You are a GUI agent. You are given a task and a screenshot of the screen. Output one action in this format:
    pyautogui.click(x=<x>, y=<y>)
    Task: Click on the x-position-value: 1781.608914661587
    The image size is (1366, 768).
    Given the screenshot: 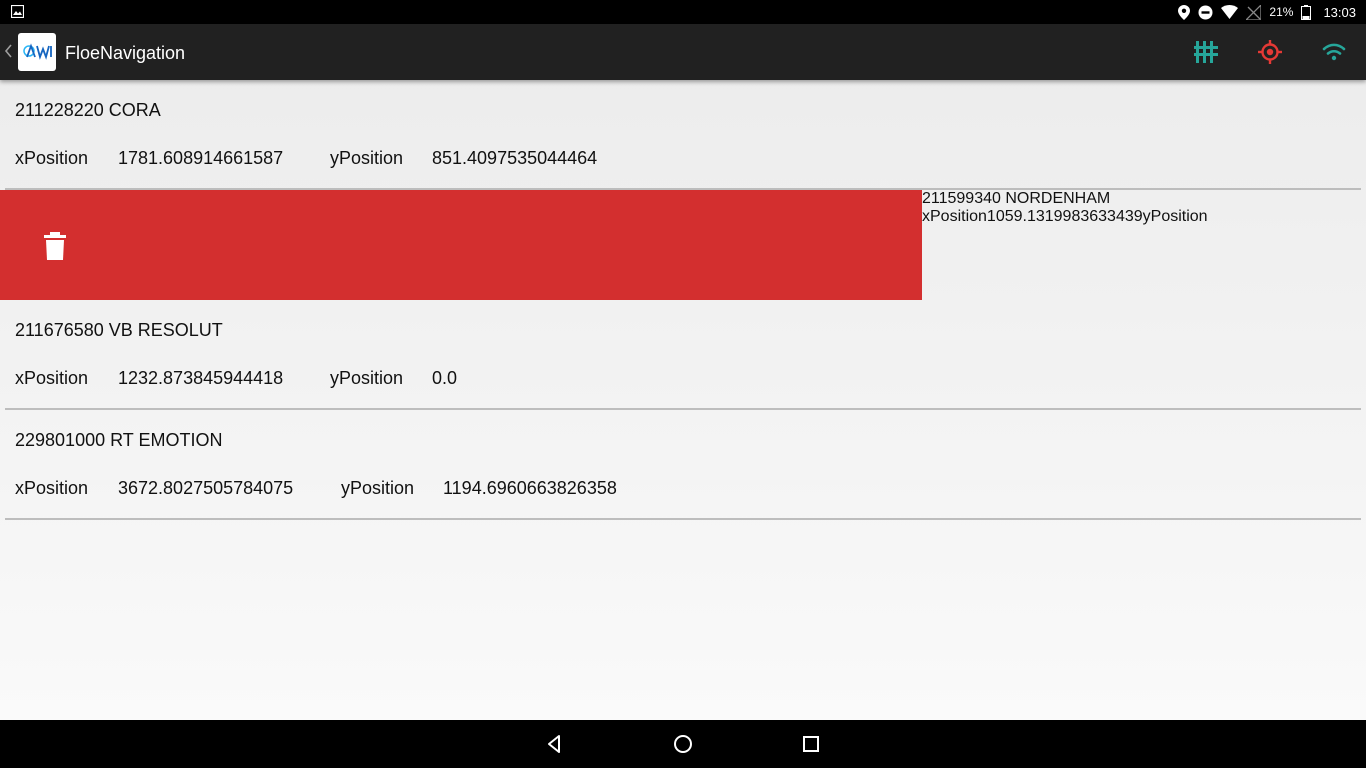 What is the action you would take?
    pyautogui.click(x=201, y=158)
    